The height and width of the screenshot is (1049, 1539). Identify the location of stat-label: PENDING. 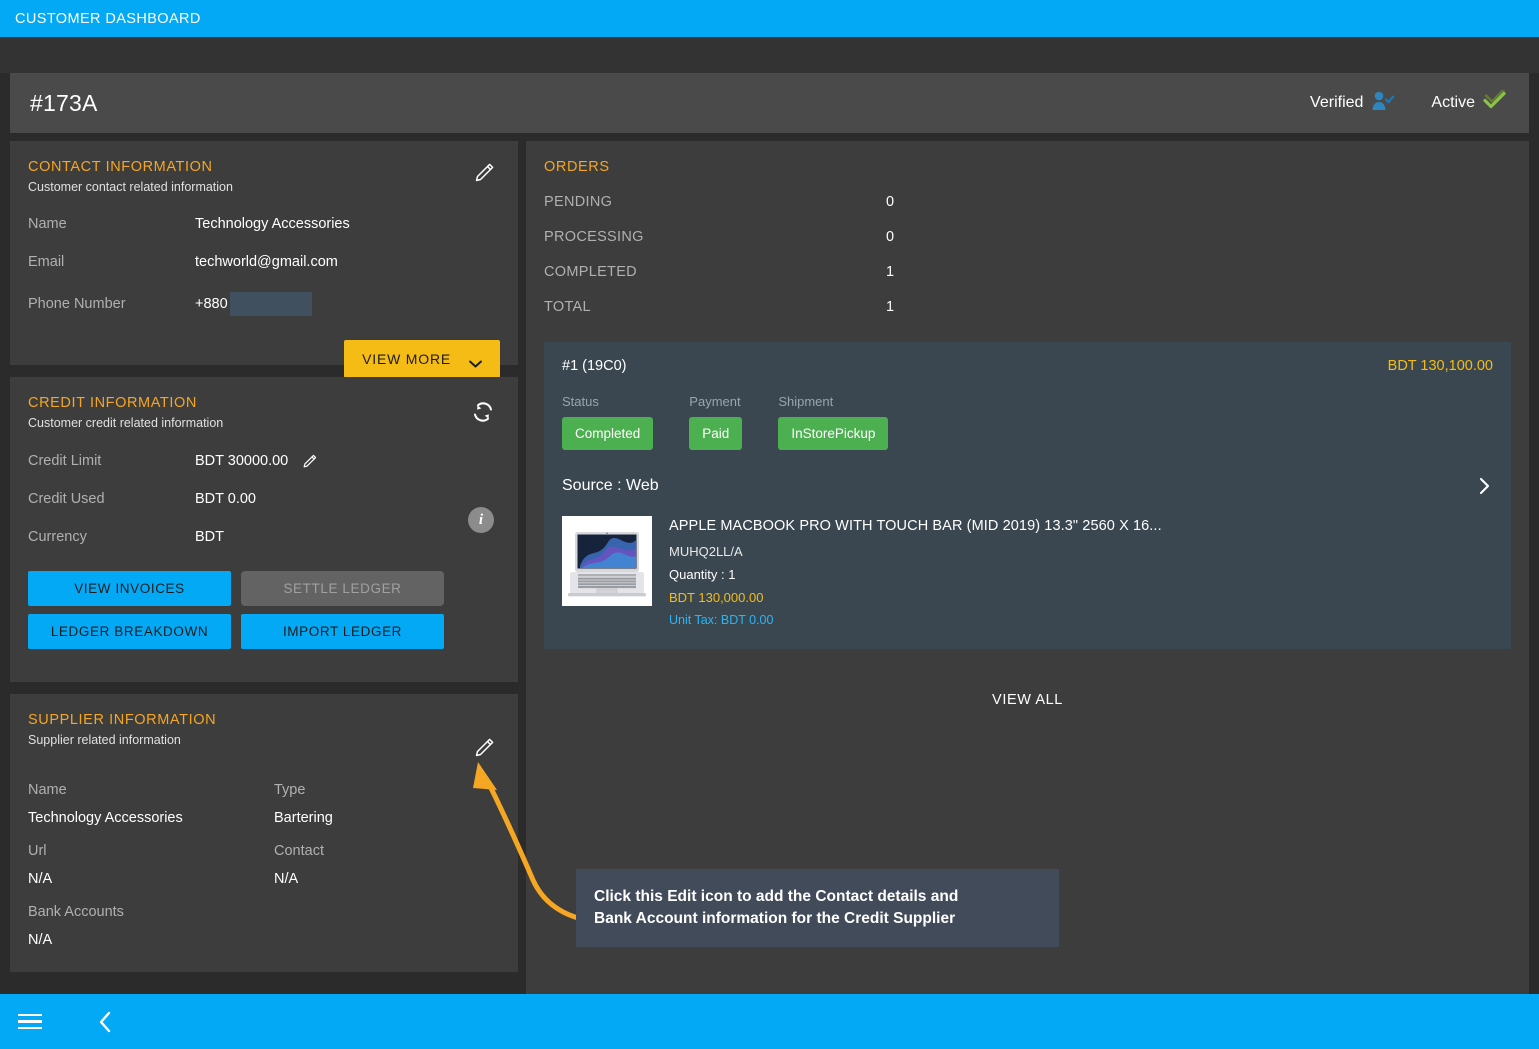
(578, 202).